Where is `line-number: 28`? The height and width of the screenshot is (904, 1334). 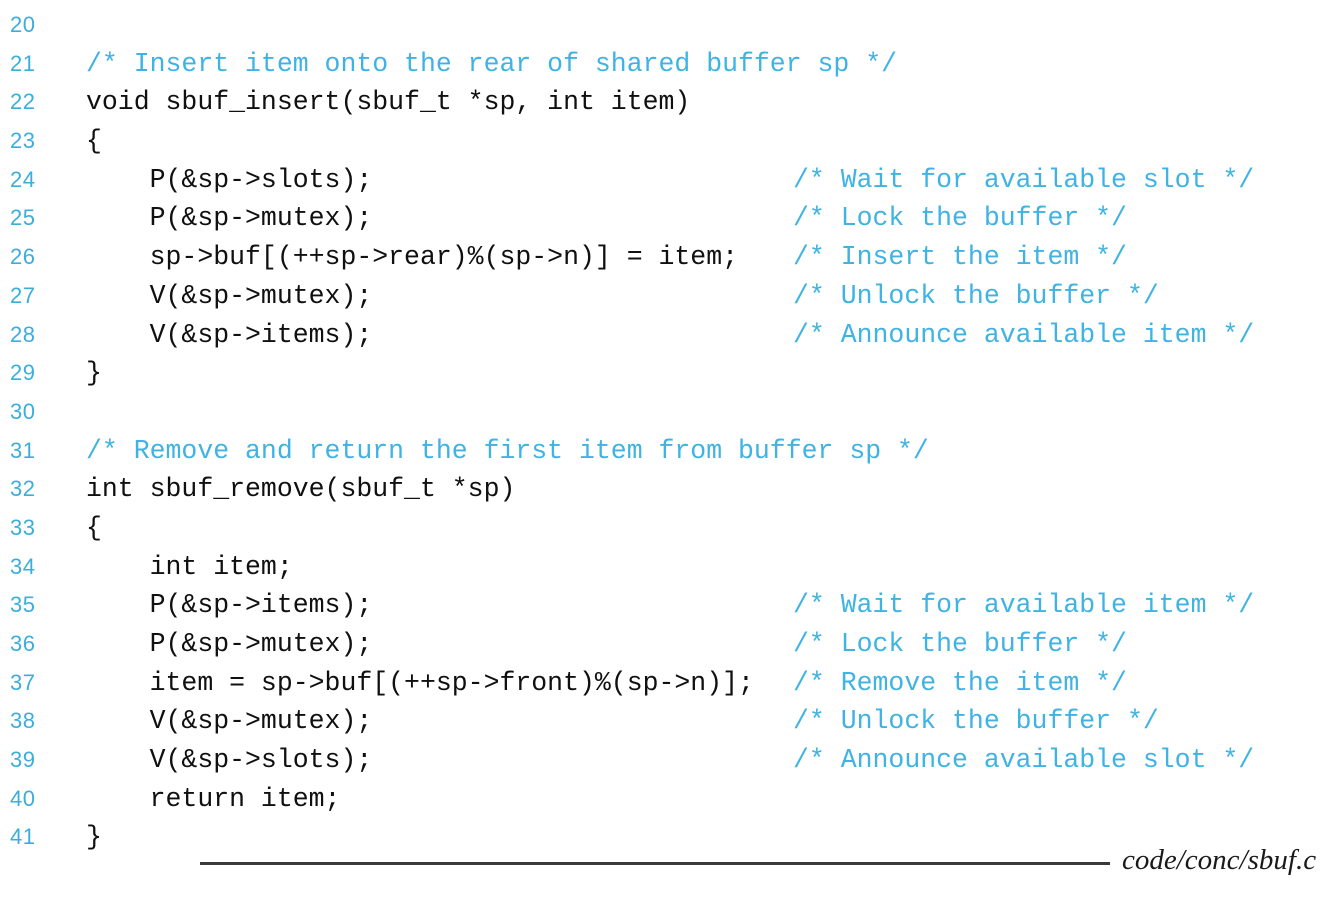 line-number: 28 is located at coordinates (23, 334).